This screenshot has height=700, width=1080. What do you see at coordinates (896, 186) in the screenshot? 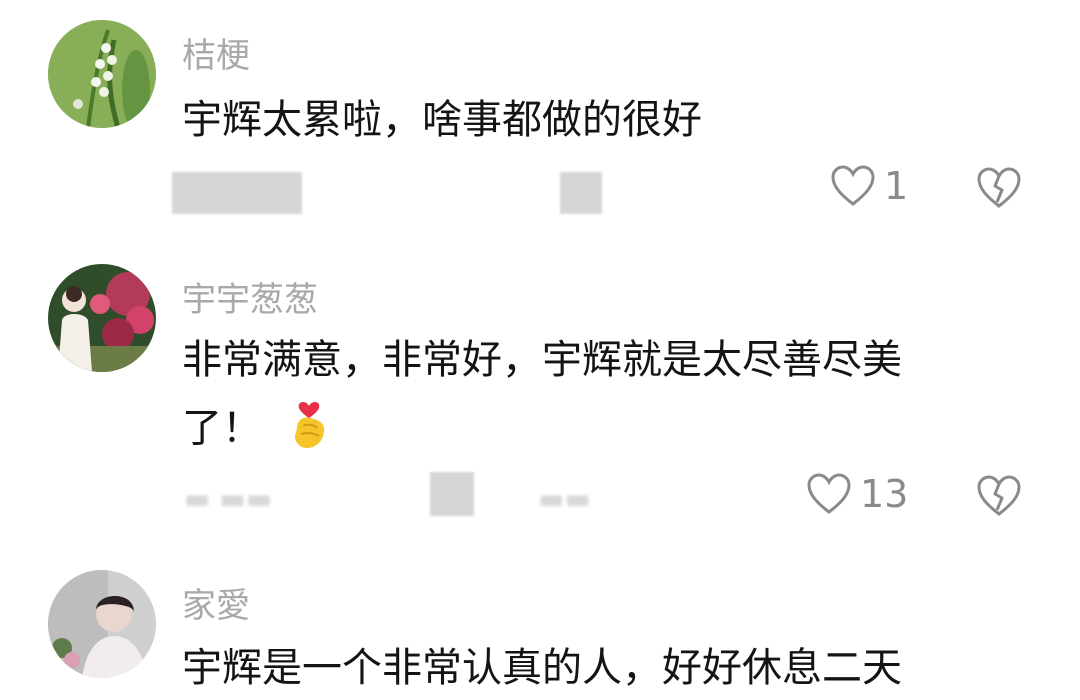
I see `like-count: 1` at bounding box center [896, 186].